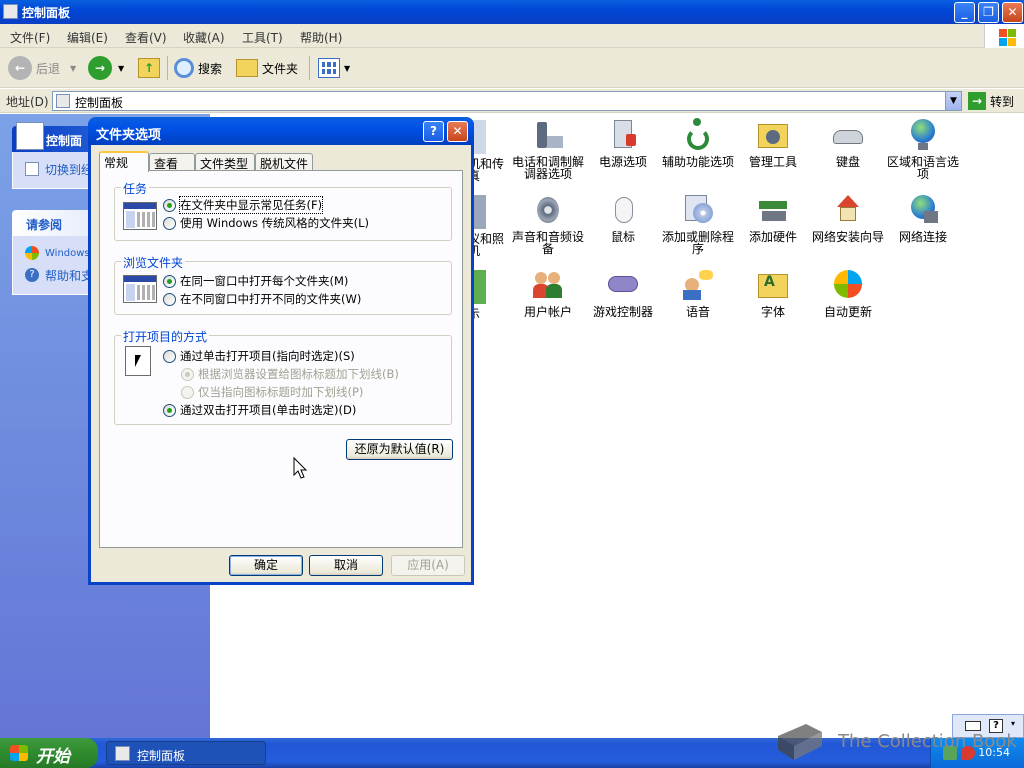 Image resolution: width=1024 pixels, height=768 pixels. What do you see at coordinates (124, 161) in the screenshot?
I see `tab-general: 常规` at bounding box center [124, 161].